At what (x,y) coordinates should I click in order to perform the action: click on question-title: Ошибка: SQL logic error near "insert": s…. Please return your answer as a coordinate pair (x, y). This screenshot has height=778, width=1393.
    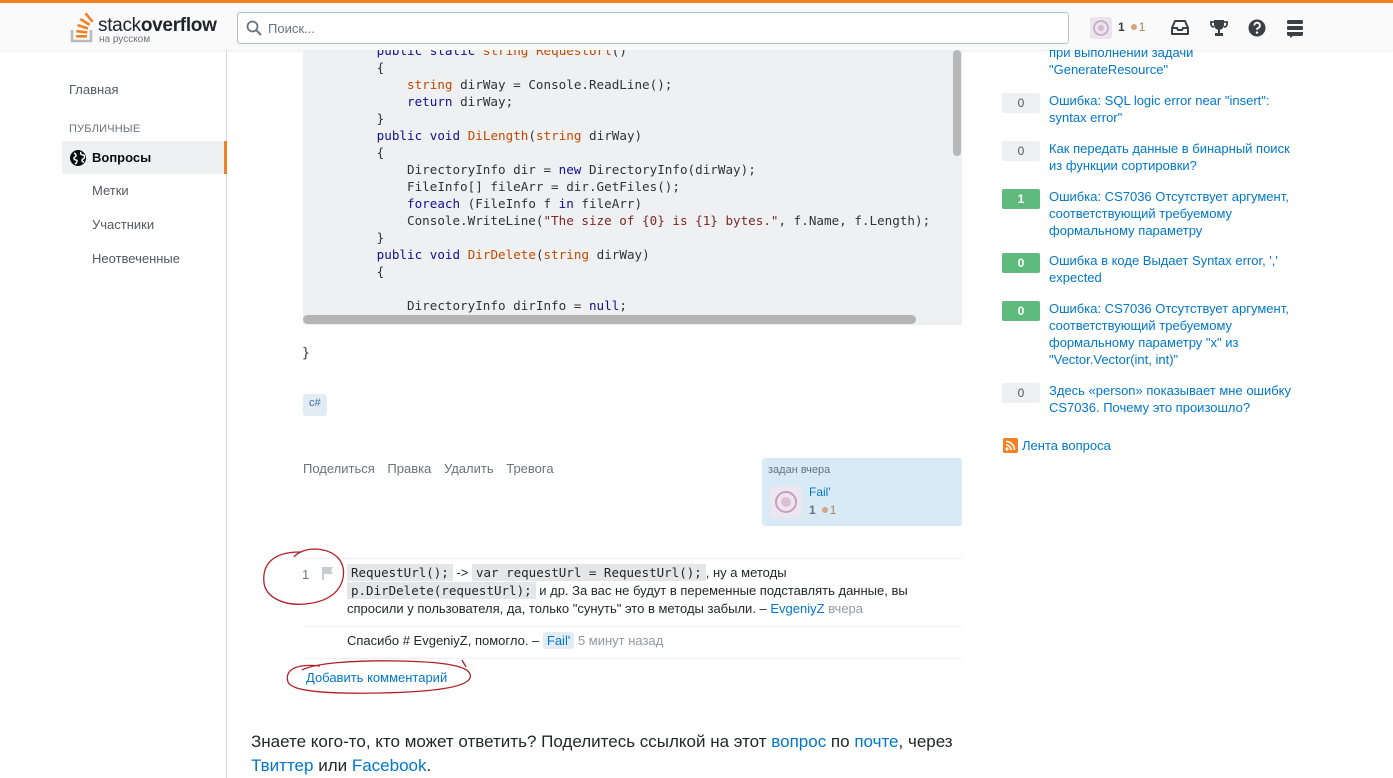
    Looking at the image, I should click on (1174, 109).